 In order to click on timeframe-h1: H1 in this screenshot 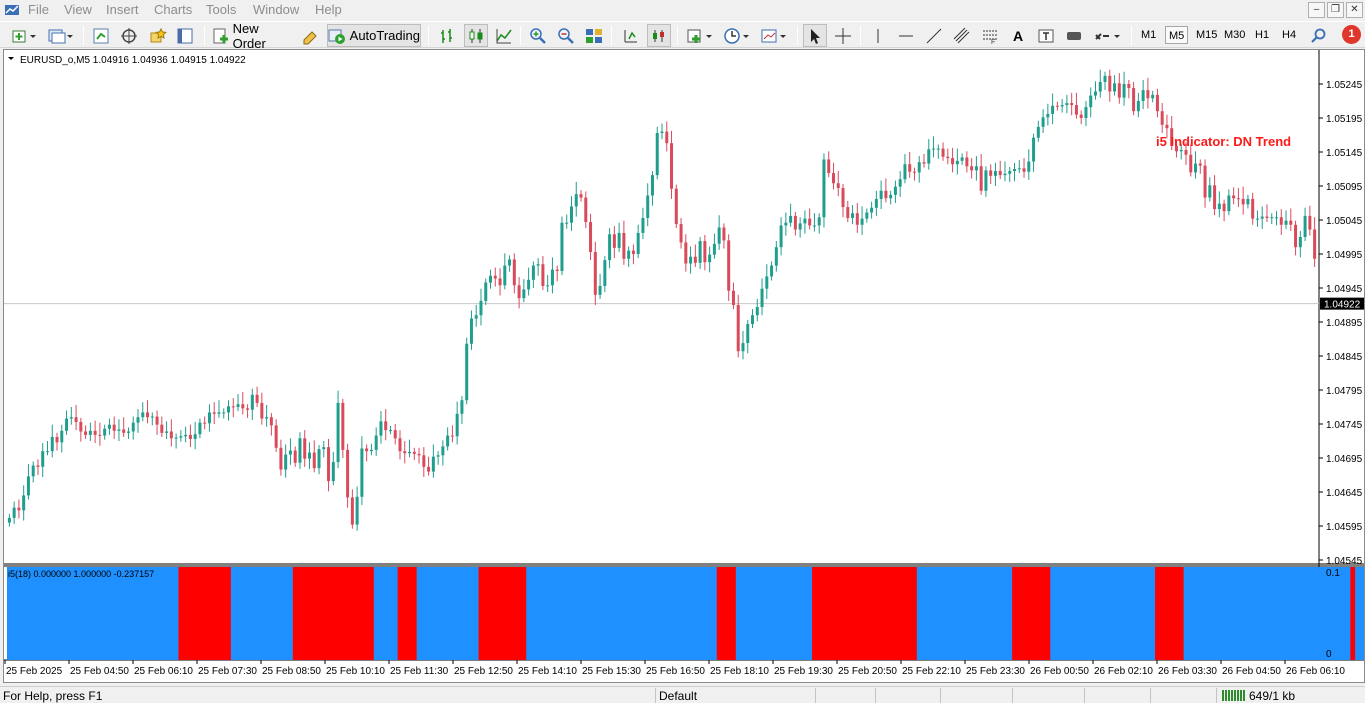, I will do `click(1262, 35)`.